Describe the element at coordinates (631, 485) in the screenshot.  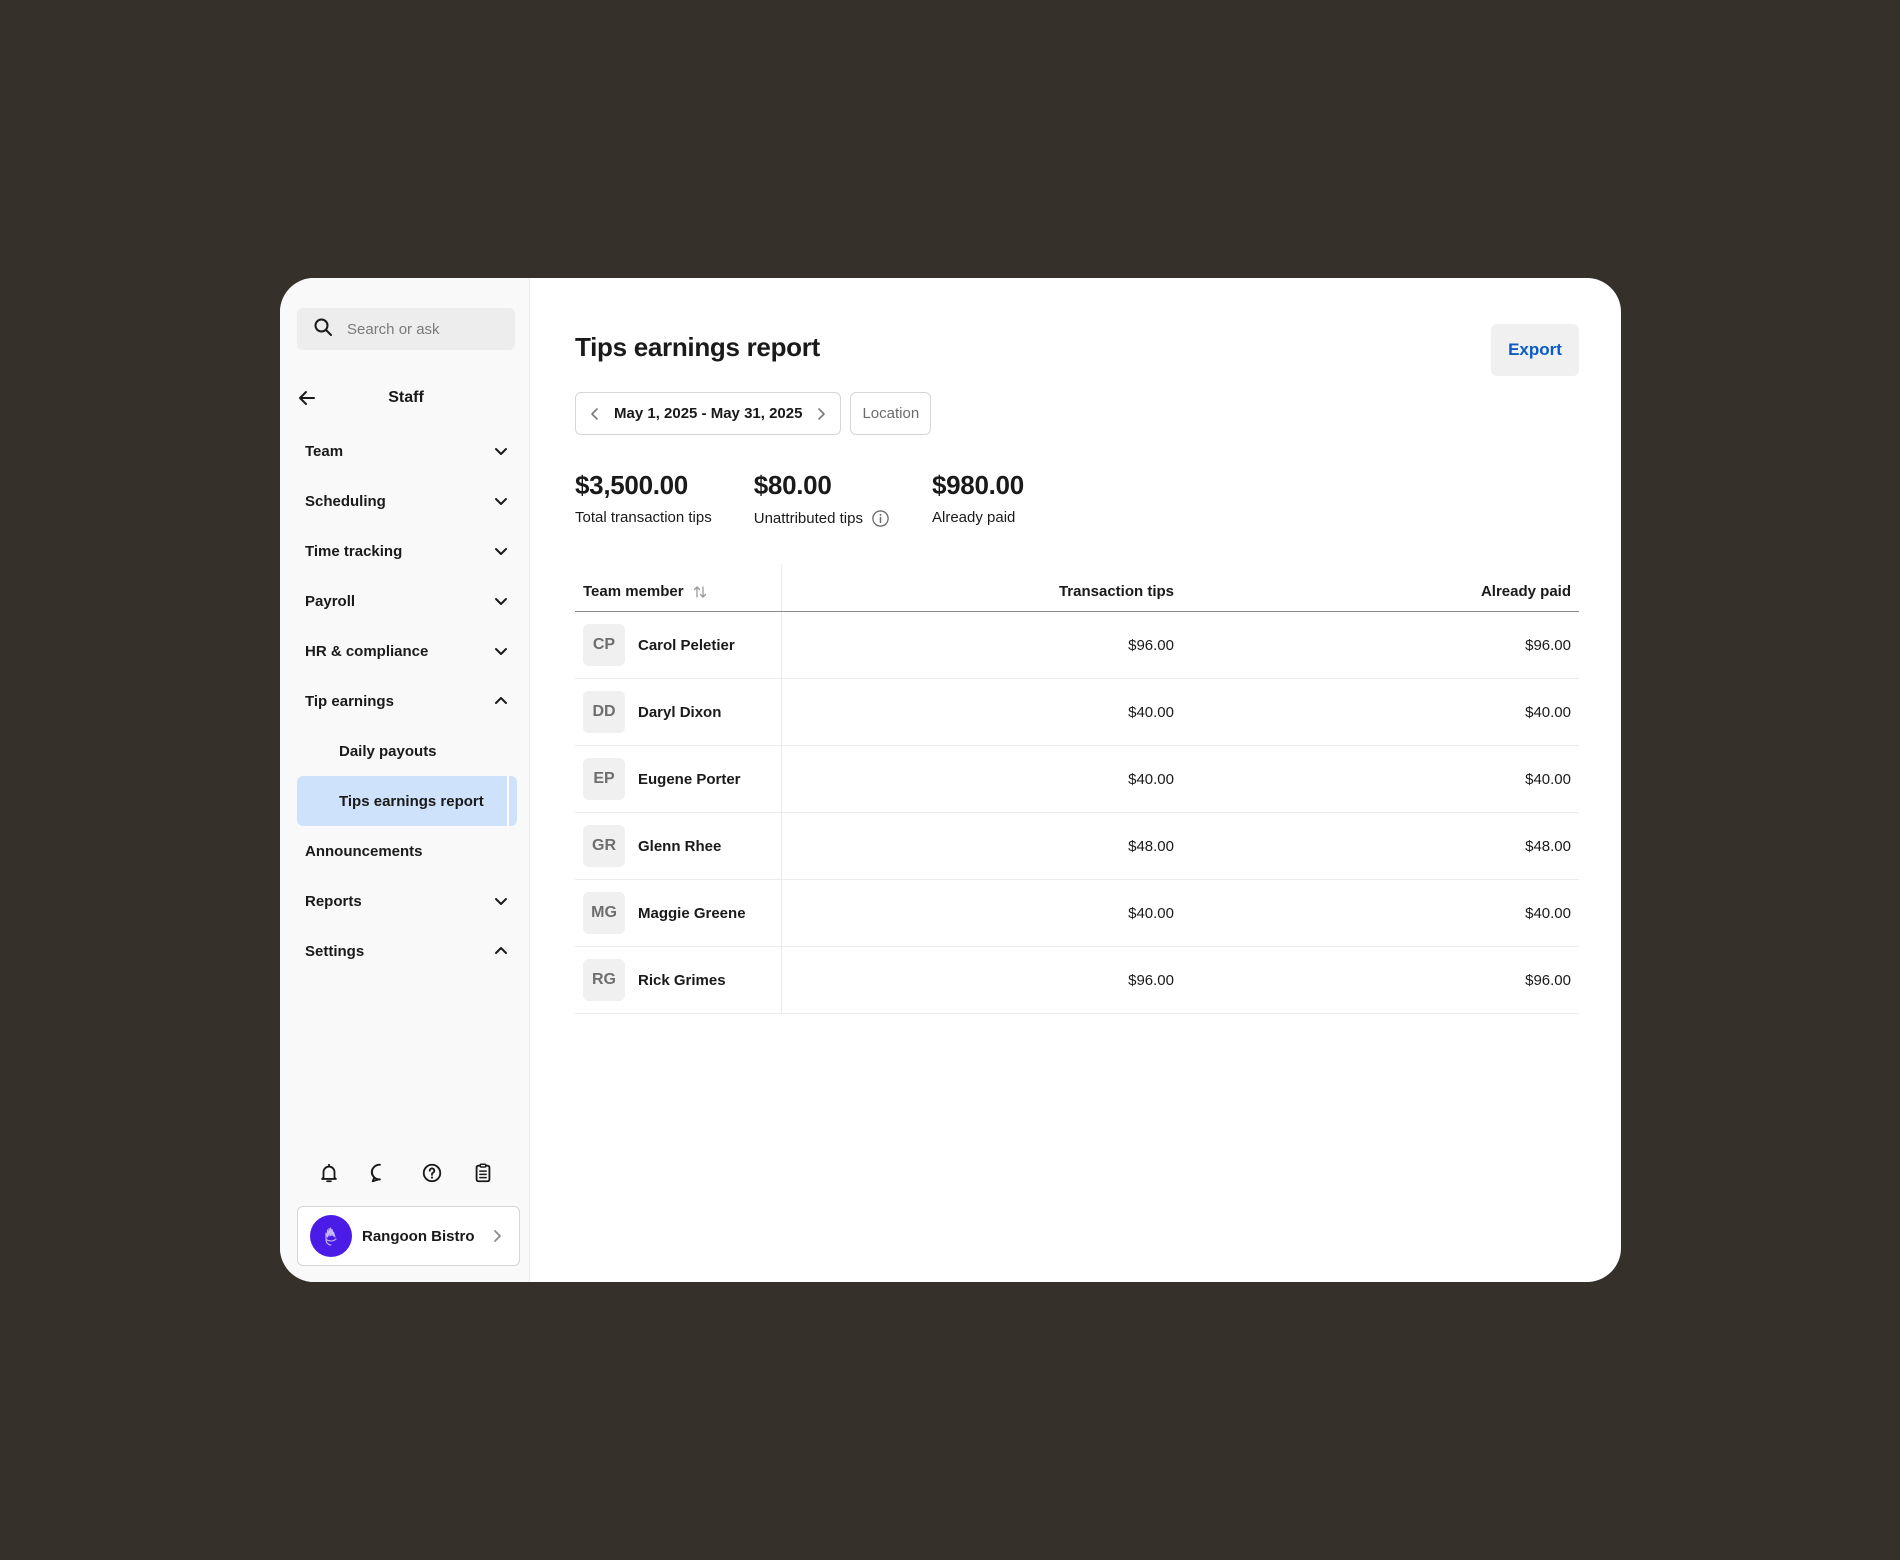
I see `stat-value: $3,500.00` at that location.